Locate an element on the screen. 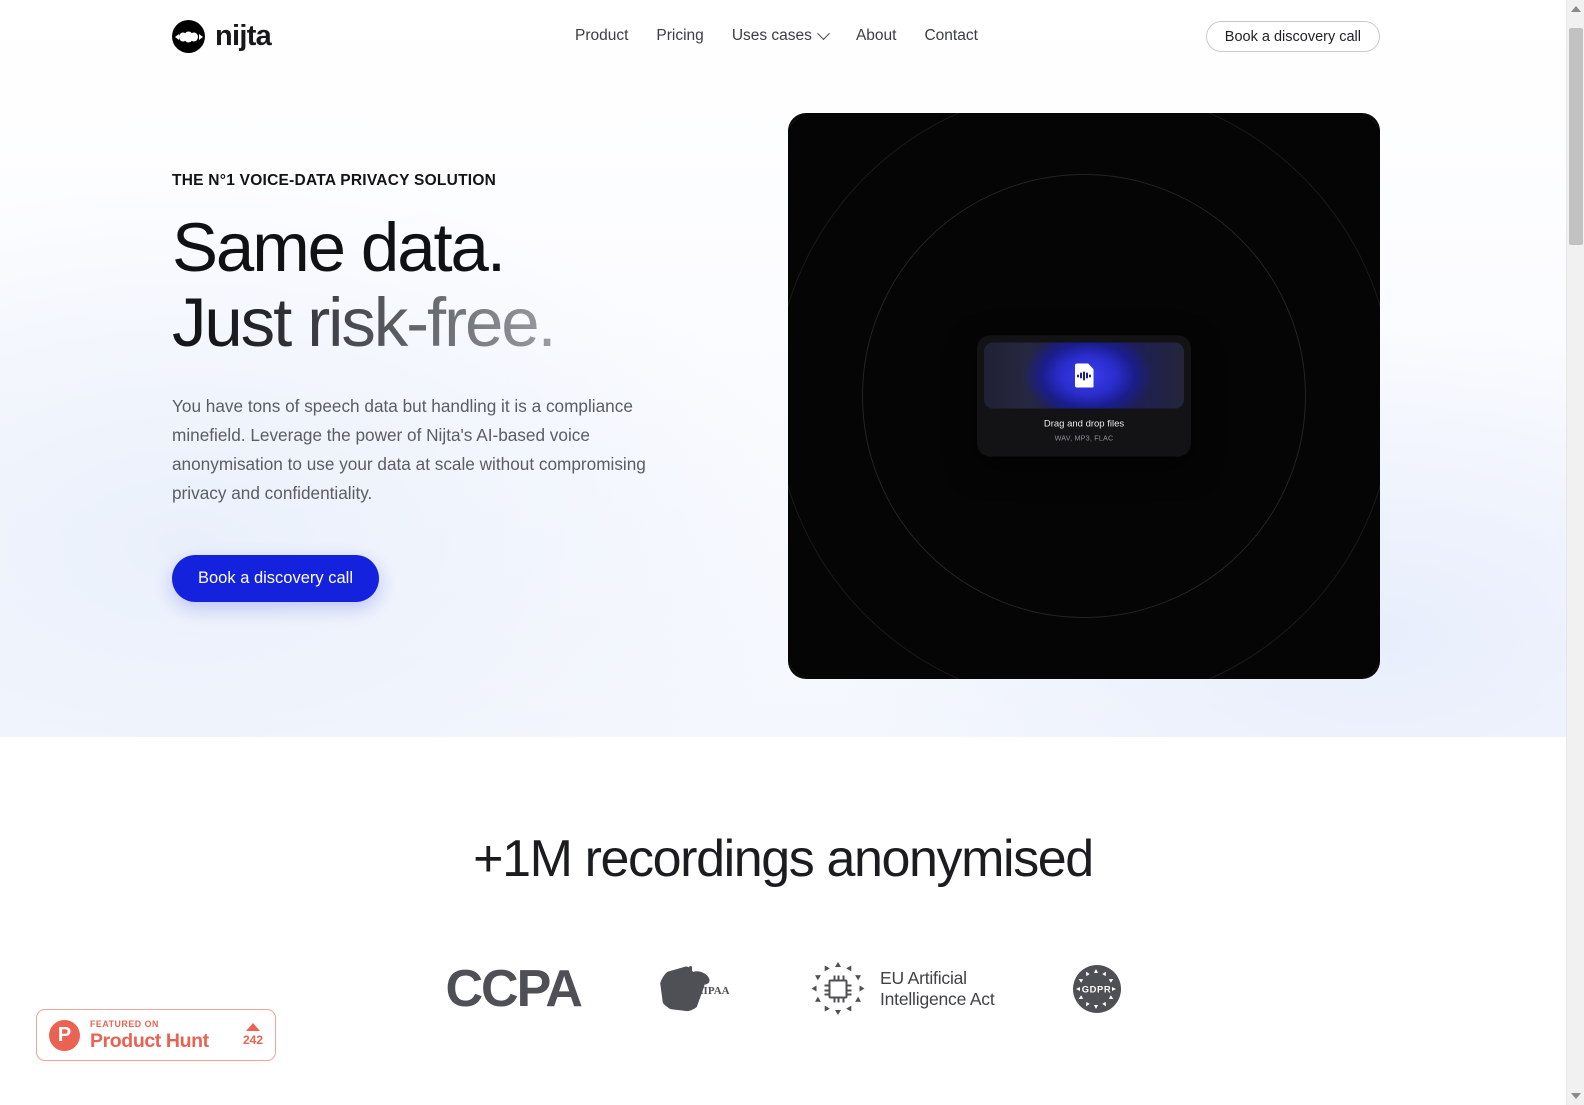  hero-headline: Same data. Just risk-free. is located at coordinates (452, 285).